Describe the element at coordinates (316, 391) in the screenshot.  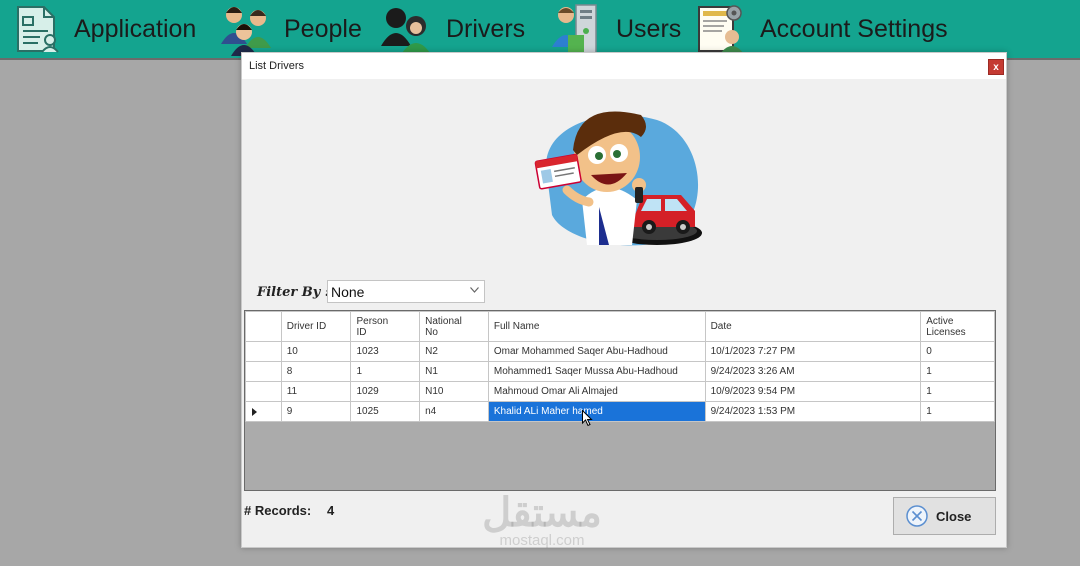
I see `cell-driver-id: 11` at that location.